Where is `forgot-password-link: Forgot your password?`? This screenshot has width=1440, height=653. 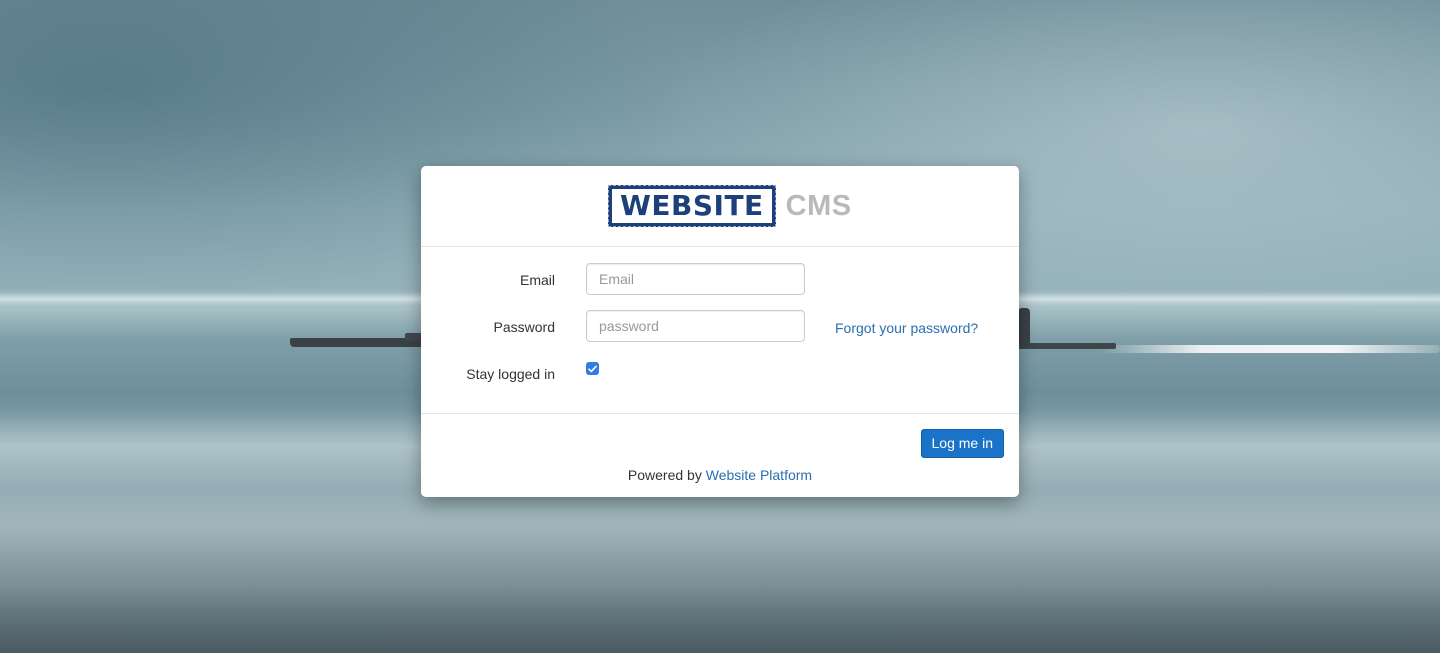
forgot-password-link: Forgot your password? is located at coordinates (906, 328).